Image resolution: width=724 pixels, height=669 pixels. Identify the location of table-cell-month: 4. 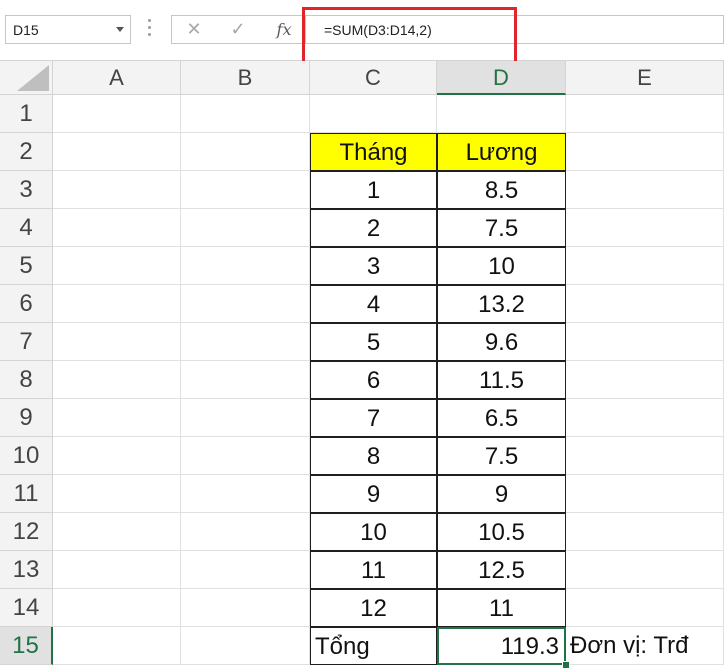
(373, 304).